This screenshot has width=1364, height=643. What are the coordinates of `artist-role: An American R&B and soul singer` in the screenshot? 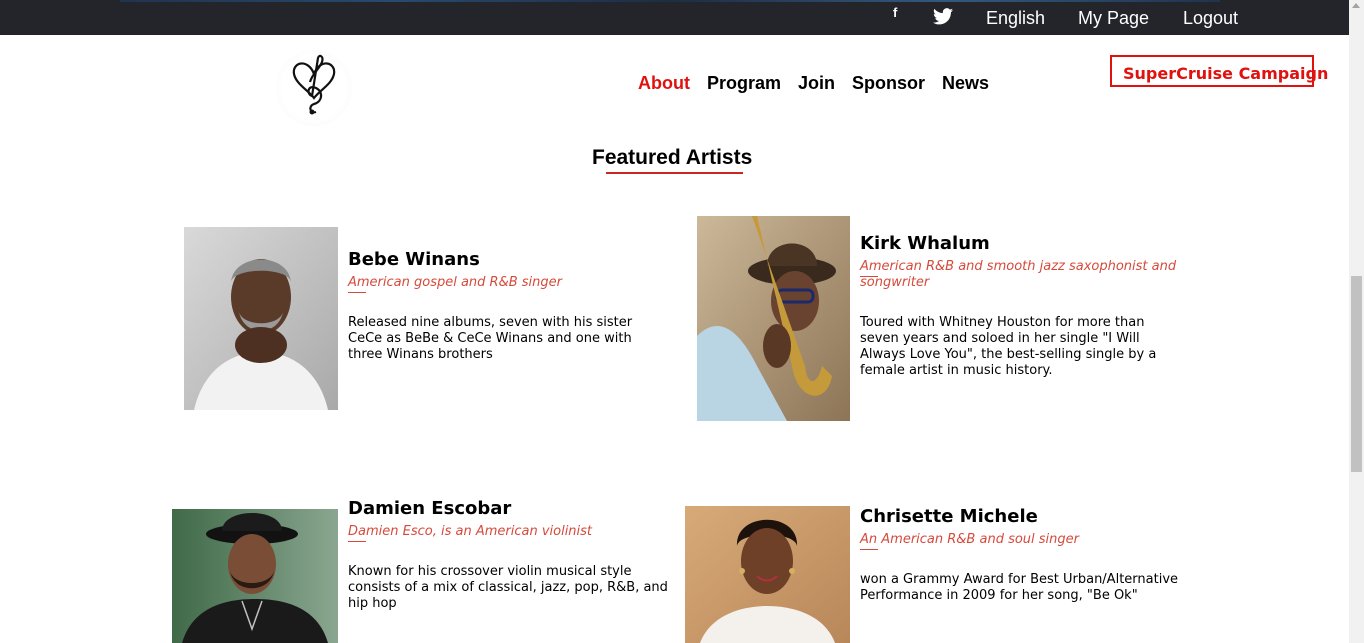 It's located at (1020, 541).